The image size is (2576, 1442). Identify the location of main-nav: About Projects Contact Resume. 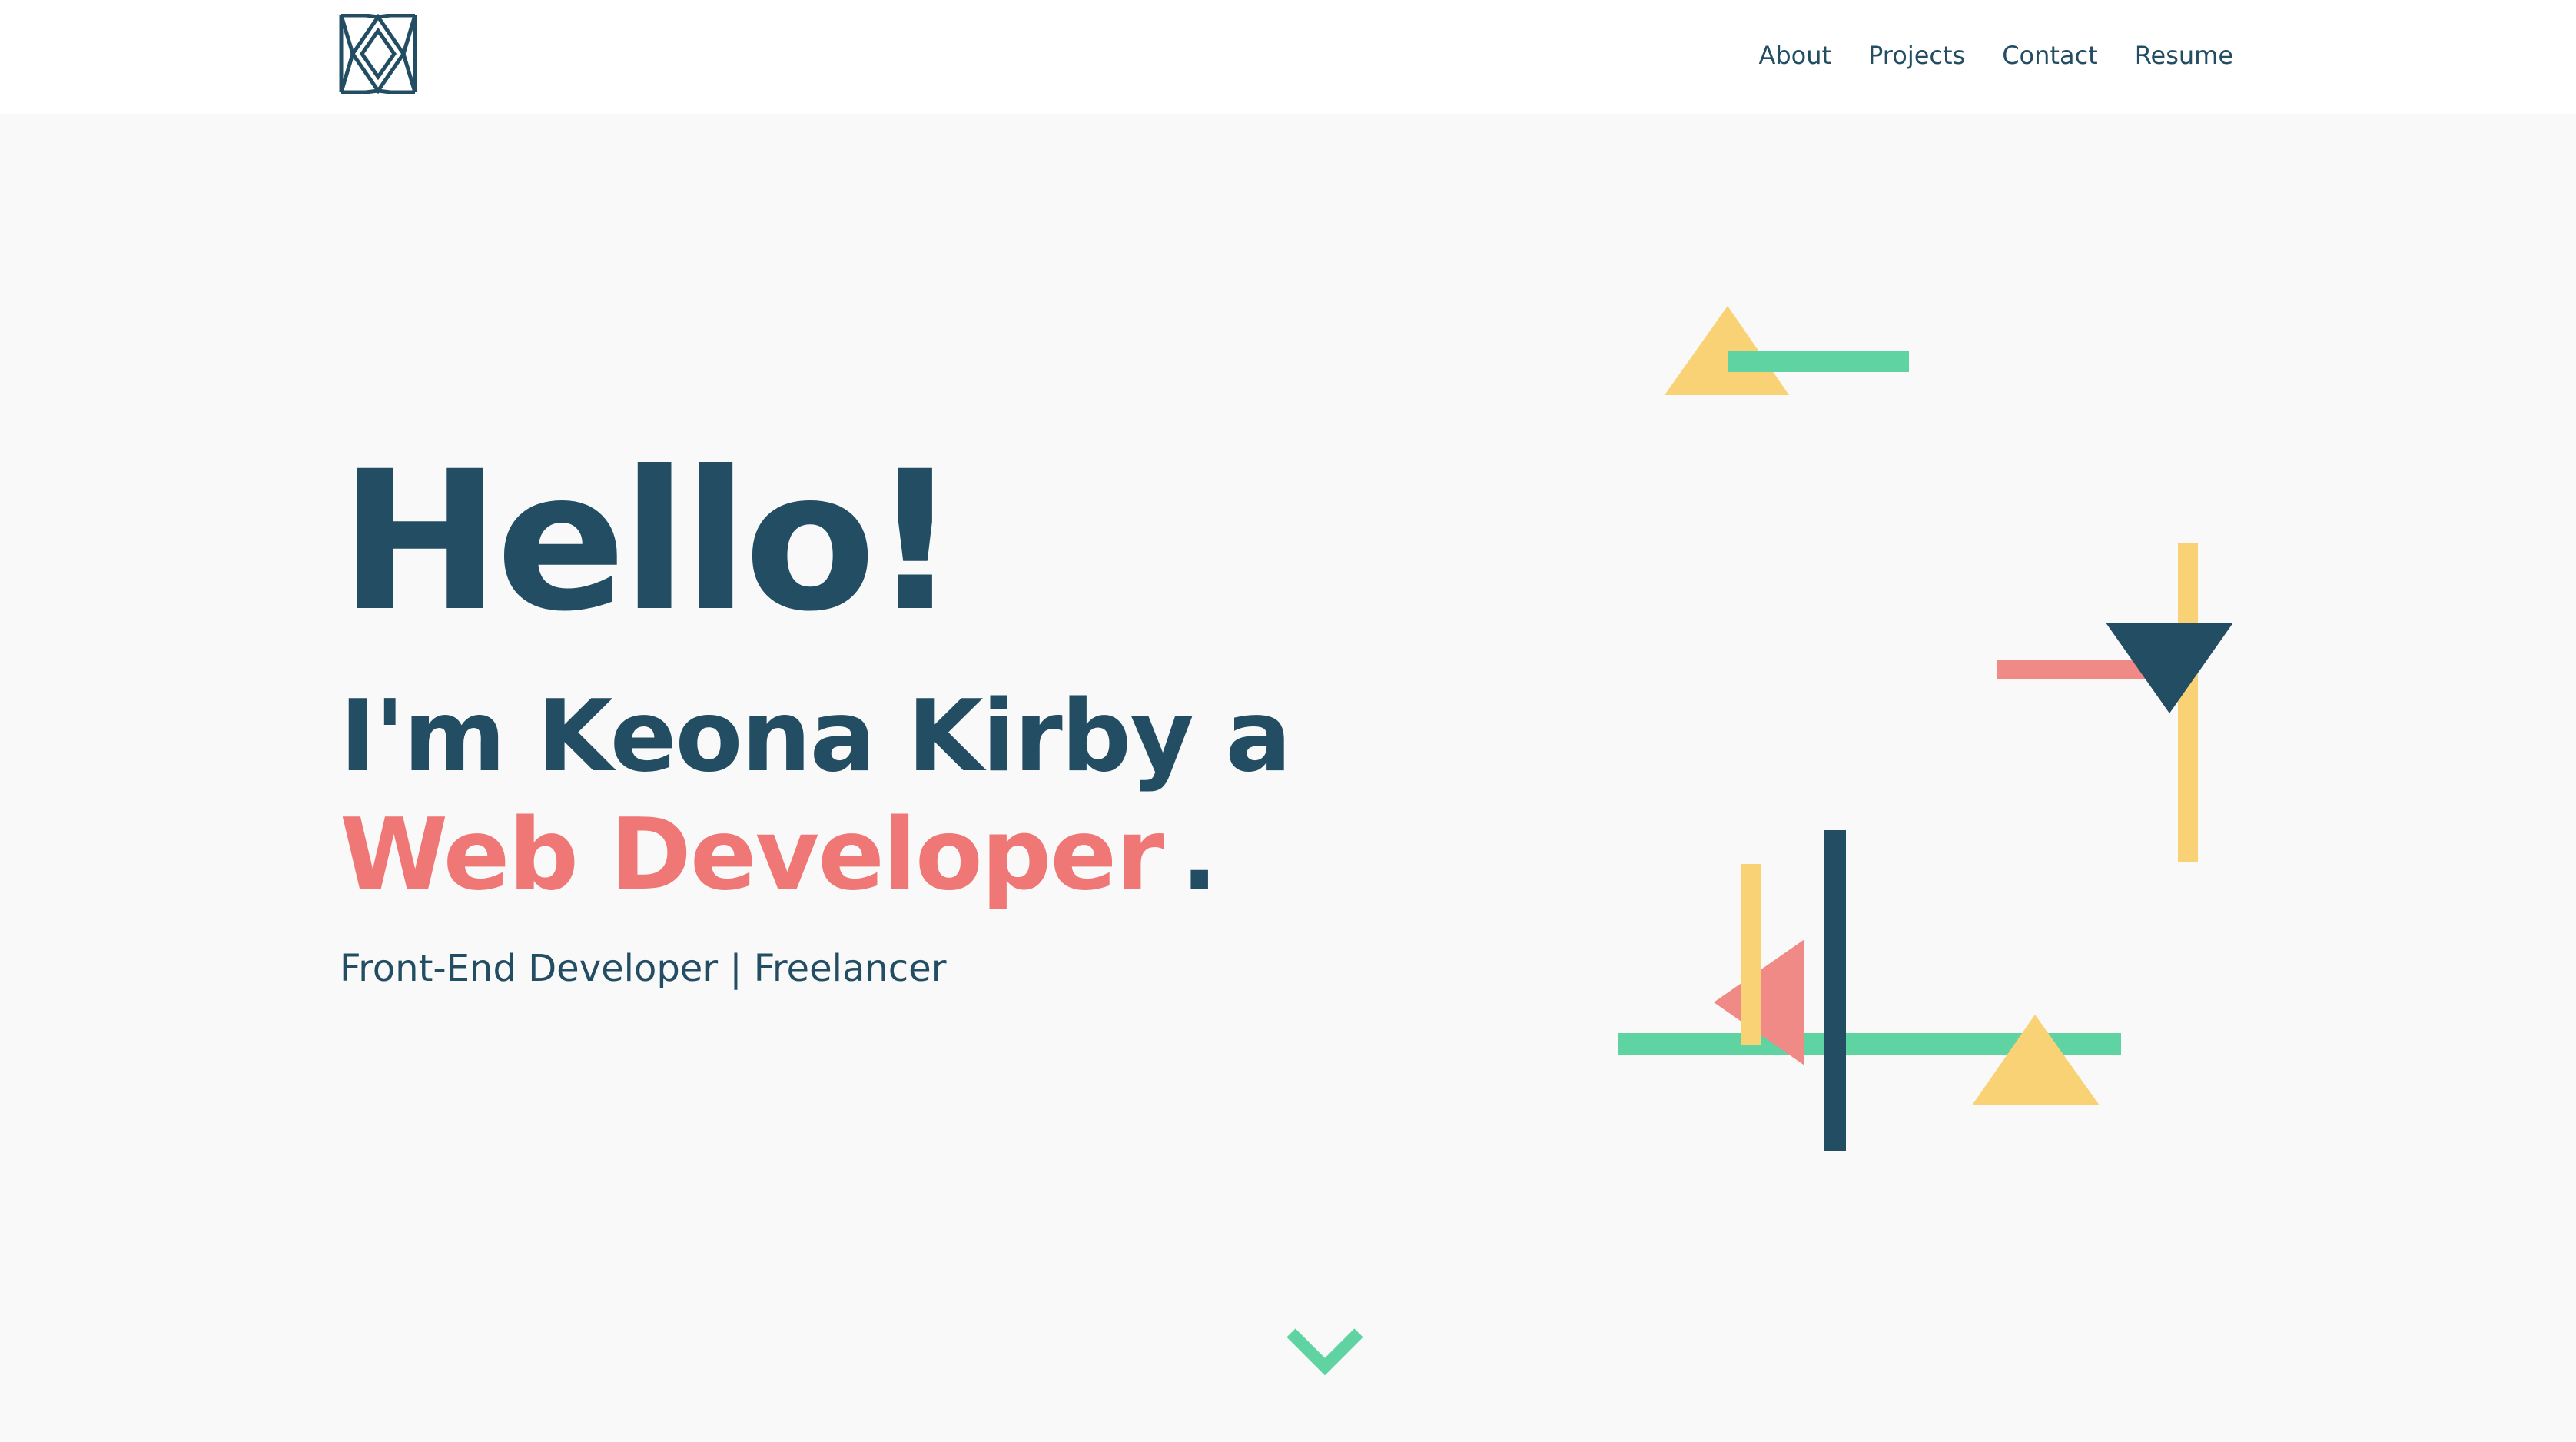
(1977, 55).